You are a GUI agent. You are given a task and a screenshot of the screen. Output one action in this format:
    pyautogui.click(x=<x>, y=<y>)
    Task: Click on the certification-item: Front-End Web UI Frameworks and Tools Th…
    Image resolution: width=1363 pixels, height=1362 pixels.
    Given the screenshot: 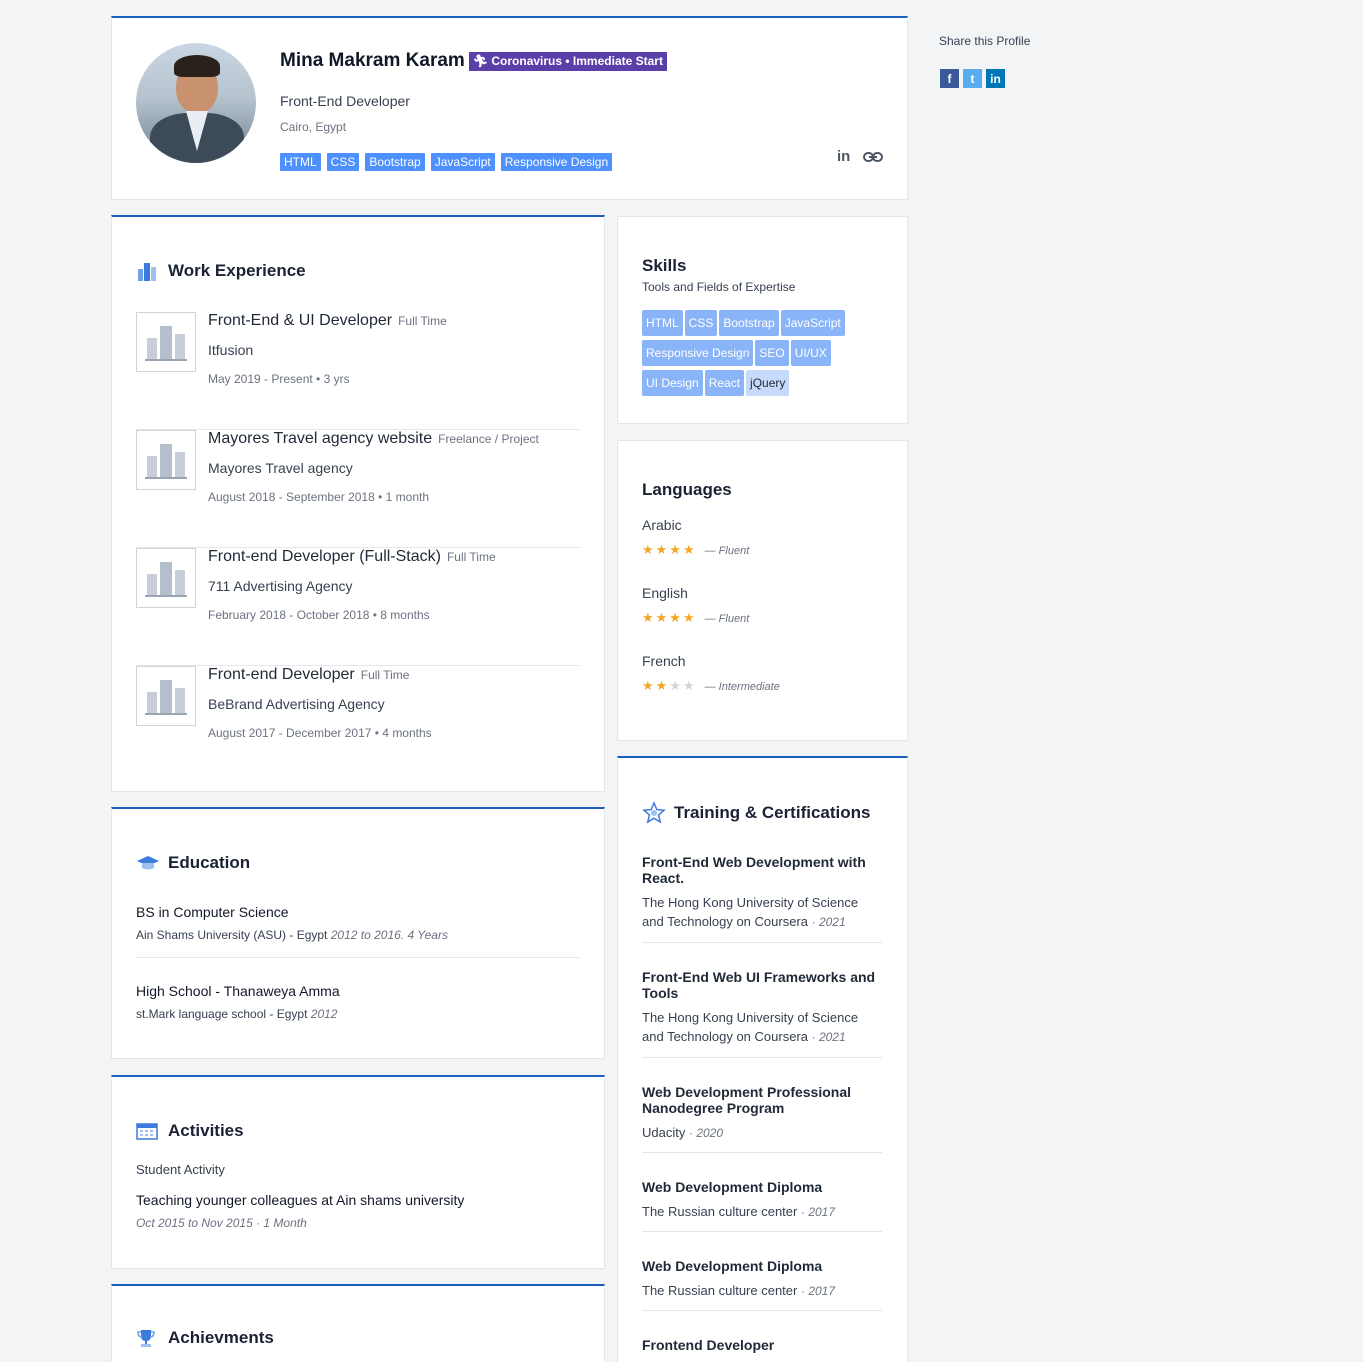 What is the action you would take?
    pyautogui.click(x=762, y=1013)
    